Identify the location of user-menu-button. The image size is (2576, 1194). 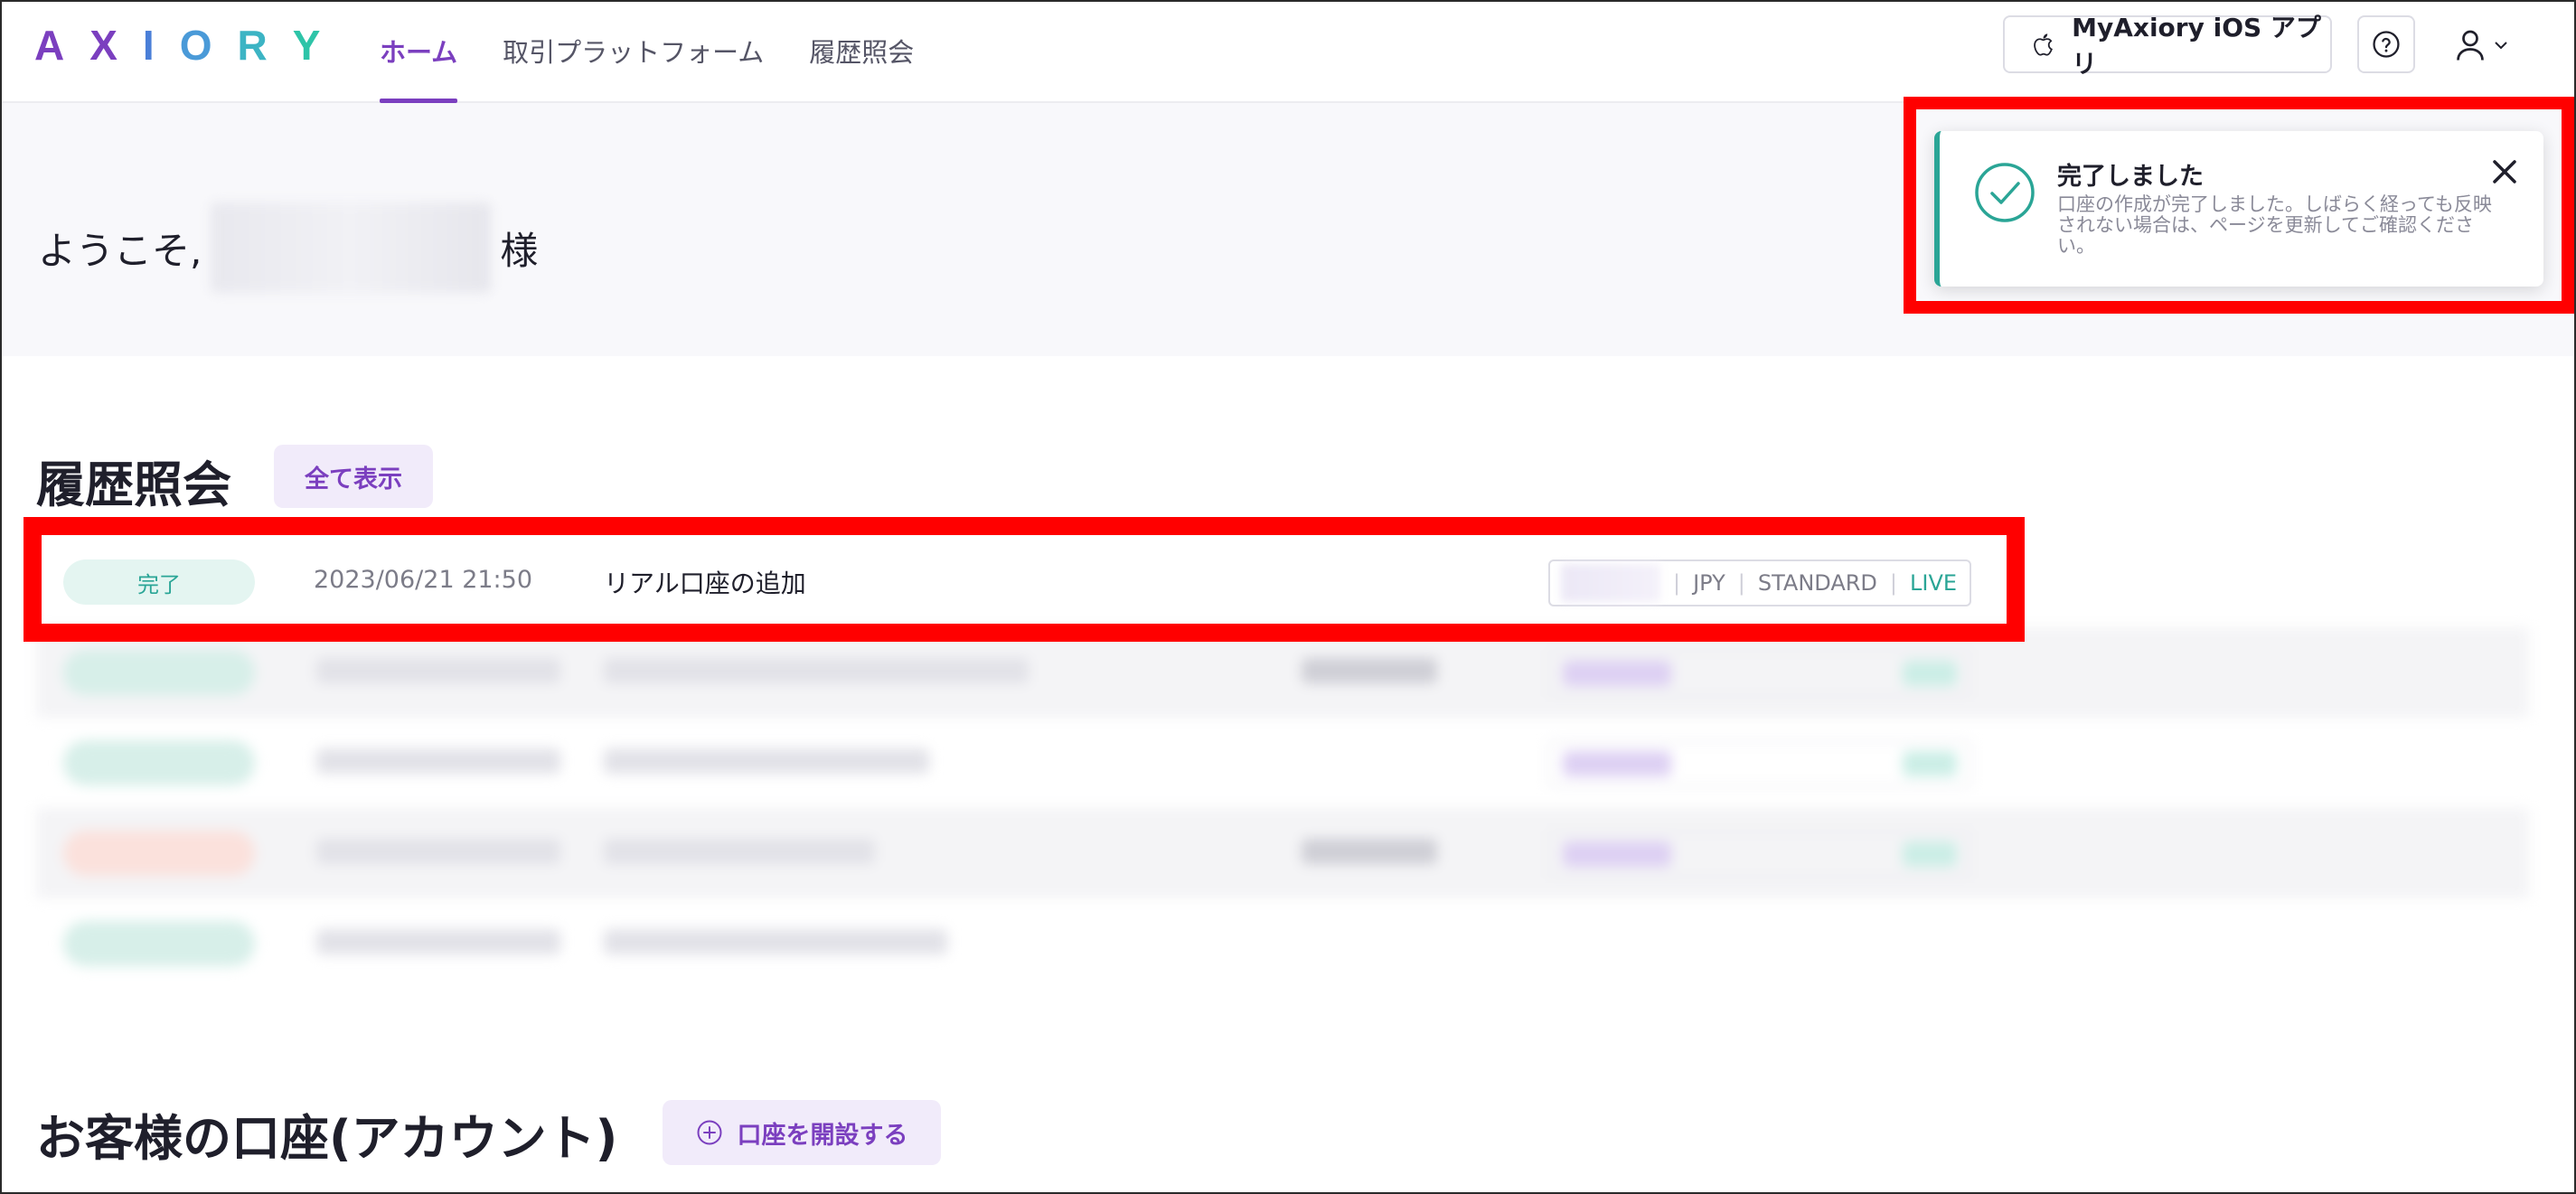
(2482, 45).